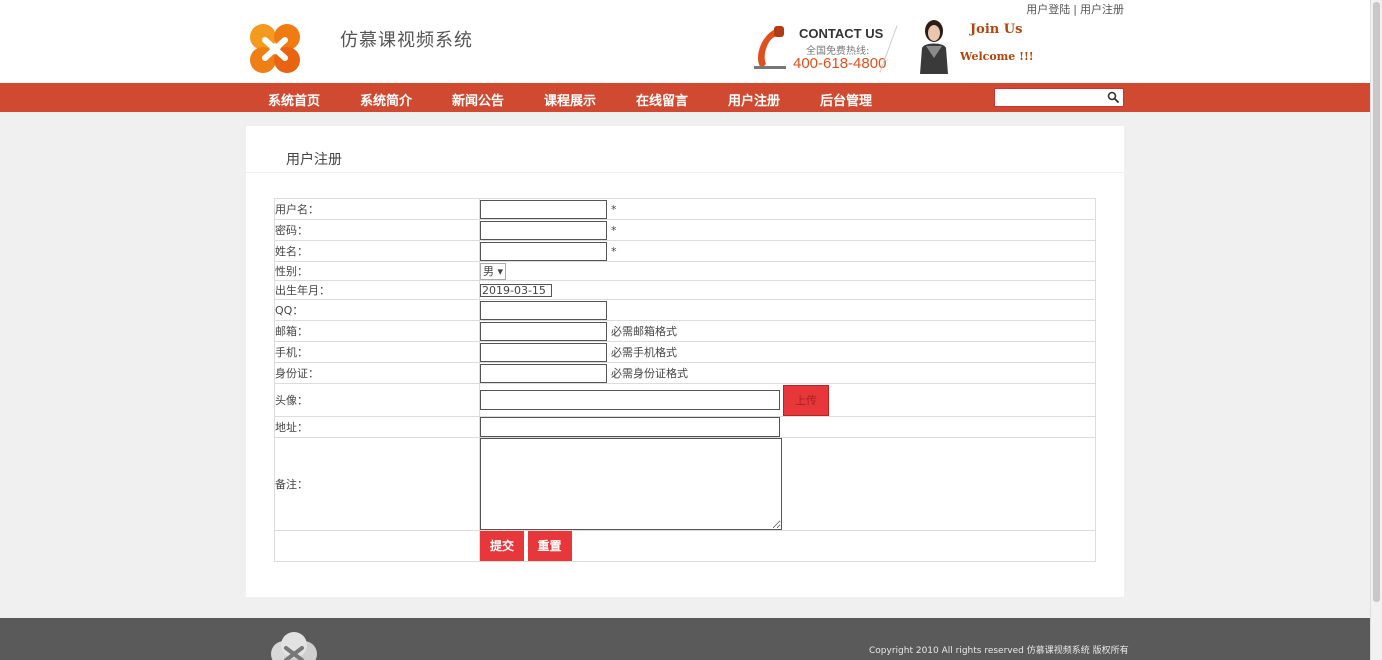 This screenshot has width=1382, height=660. Describe the element at coordinates (377, 331) in the screenshot. I see `email-label: 邮箱：` at that location.